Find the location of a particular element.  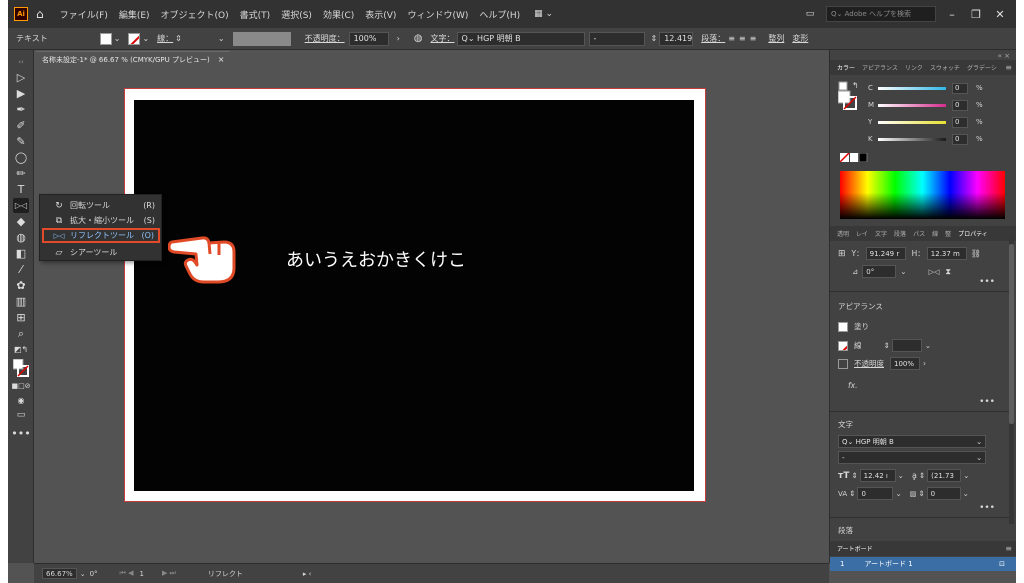

tab-links: リンク is located at coordinates (914, 67).